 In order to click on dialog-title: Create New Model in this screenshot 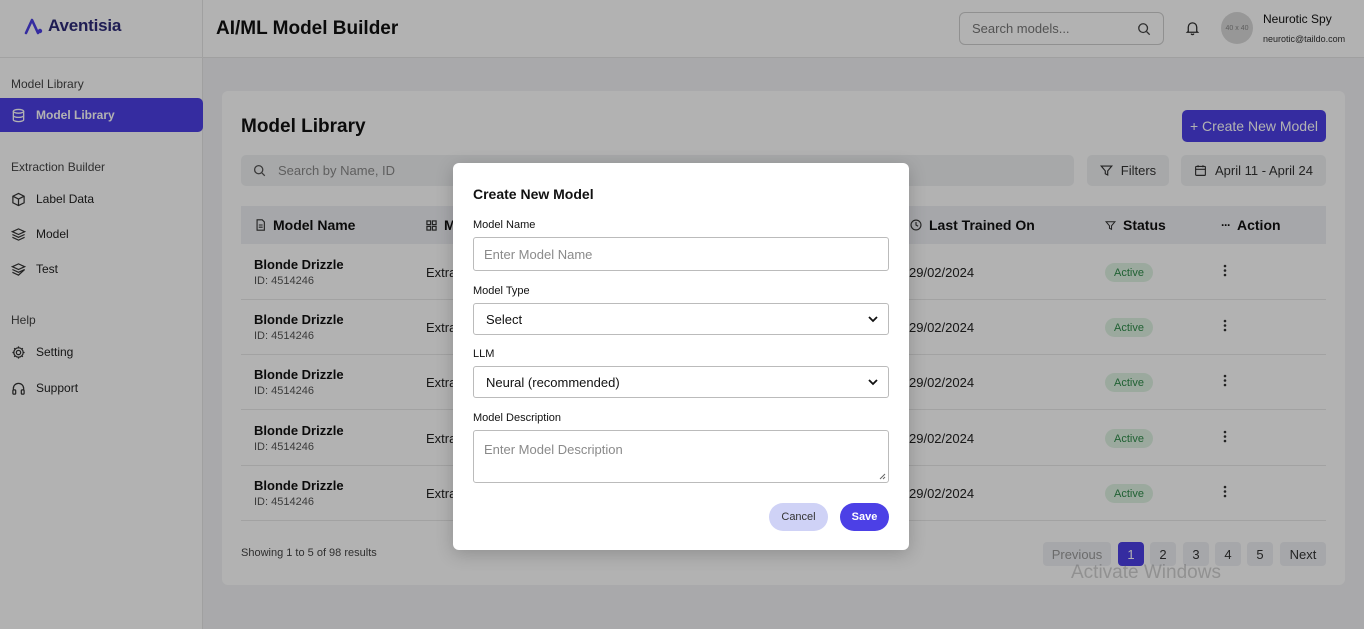, I will do `click(533, 194)`.